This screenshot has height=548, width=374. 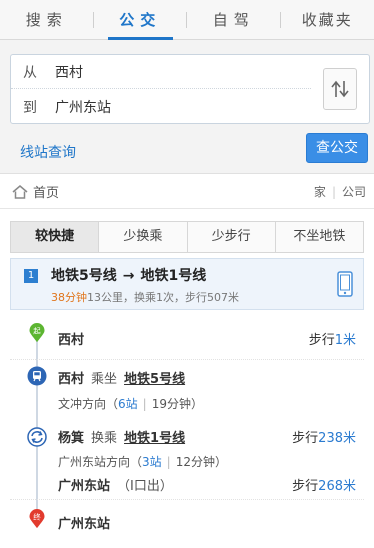 What do you see at coordinates (145, 486) in the screenshot?
I see `exit-note: （I口出）` at bounding box center [145, 486].